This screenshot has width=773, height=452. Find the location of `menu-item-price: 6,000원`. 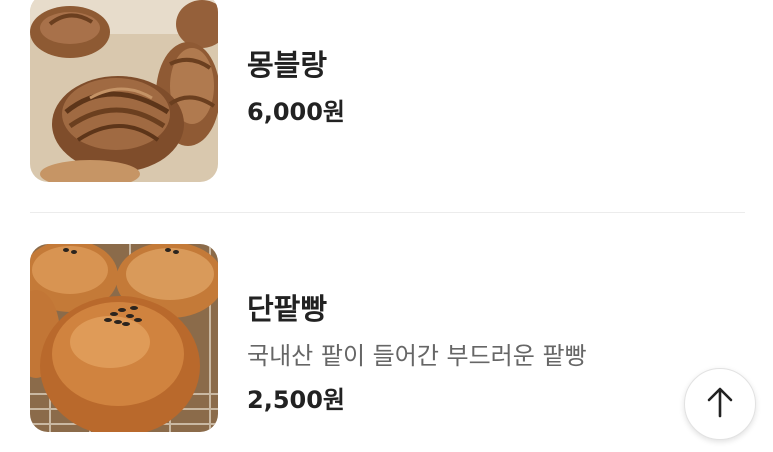

menu-item-price: 6,000원 is located at coordinates (296, 112).